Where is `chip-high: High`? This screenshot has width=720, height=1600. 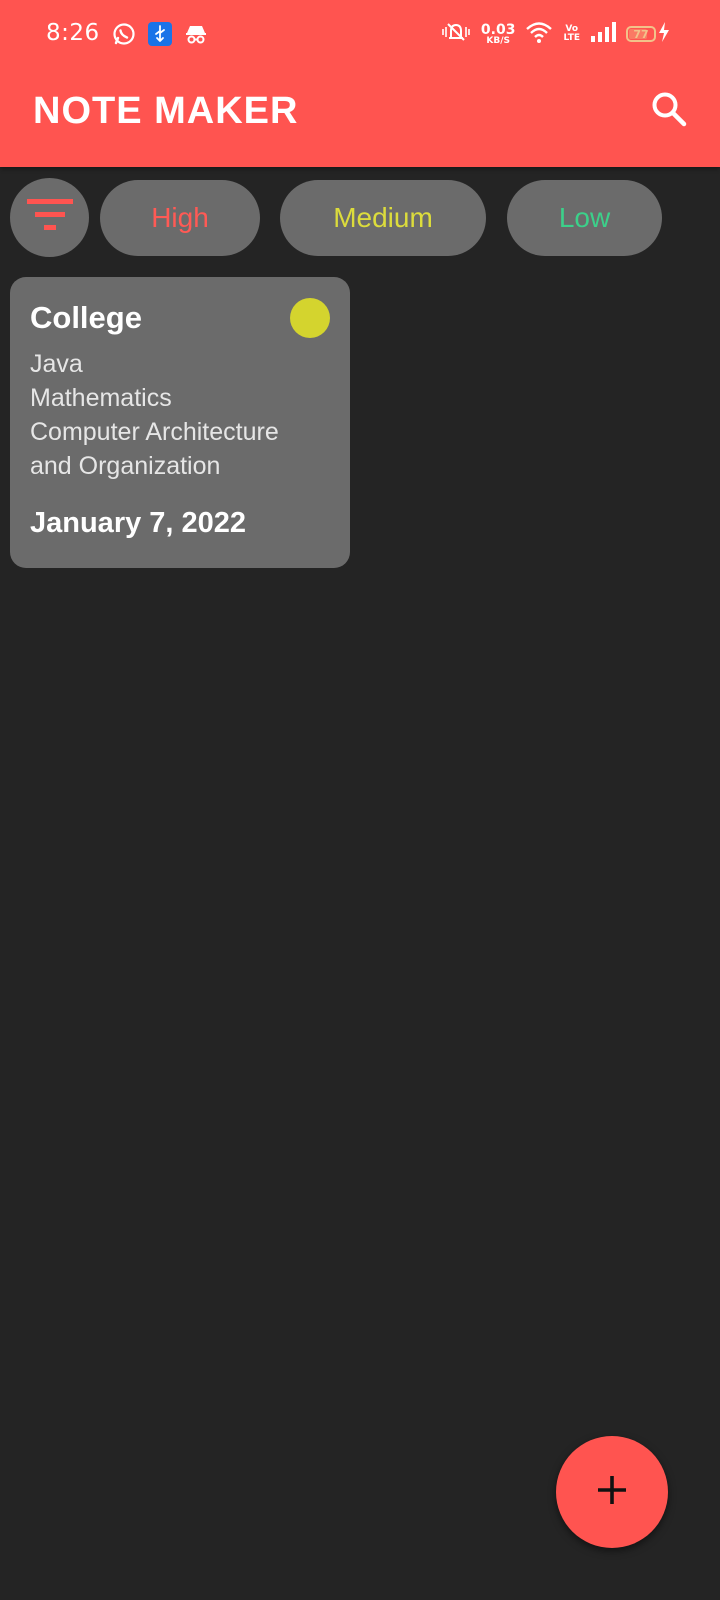
chip-high: High is located at coordinates (180, 217).